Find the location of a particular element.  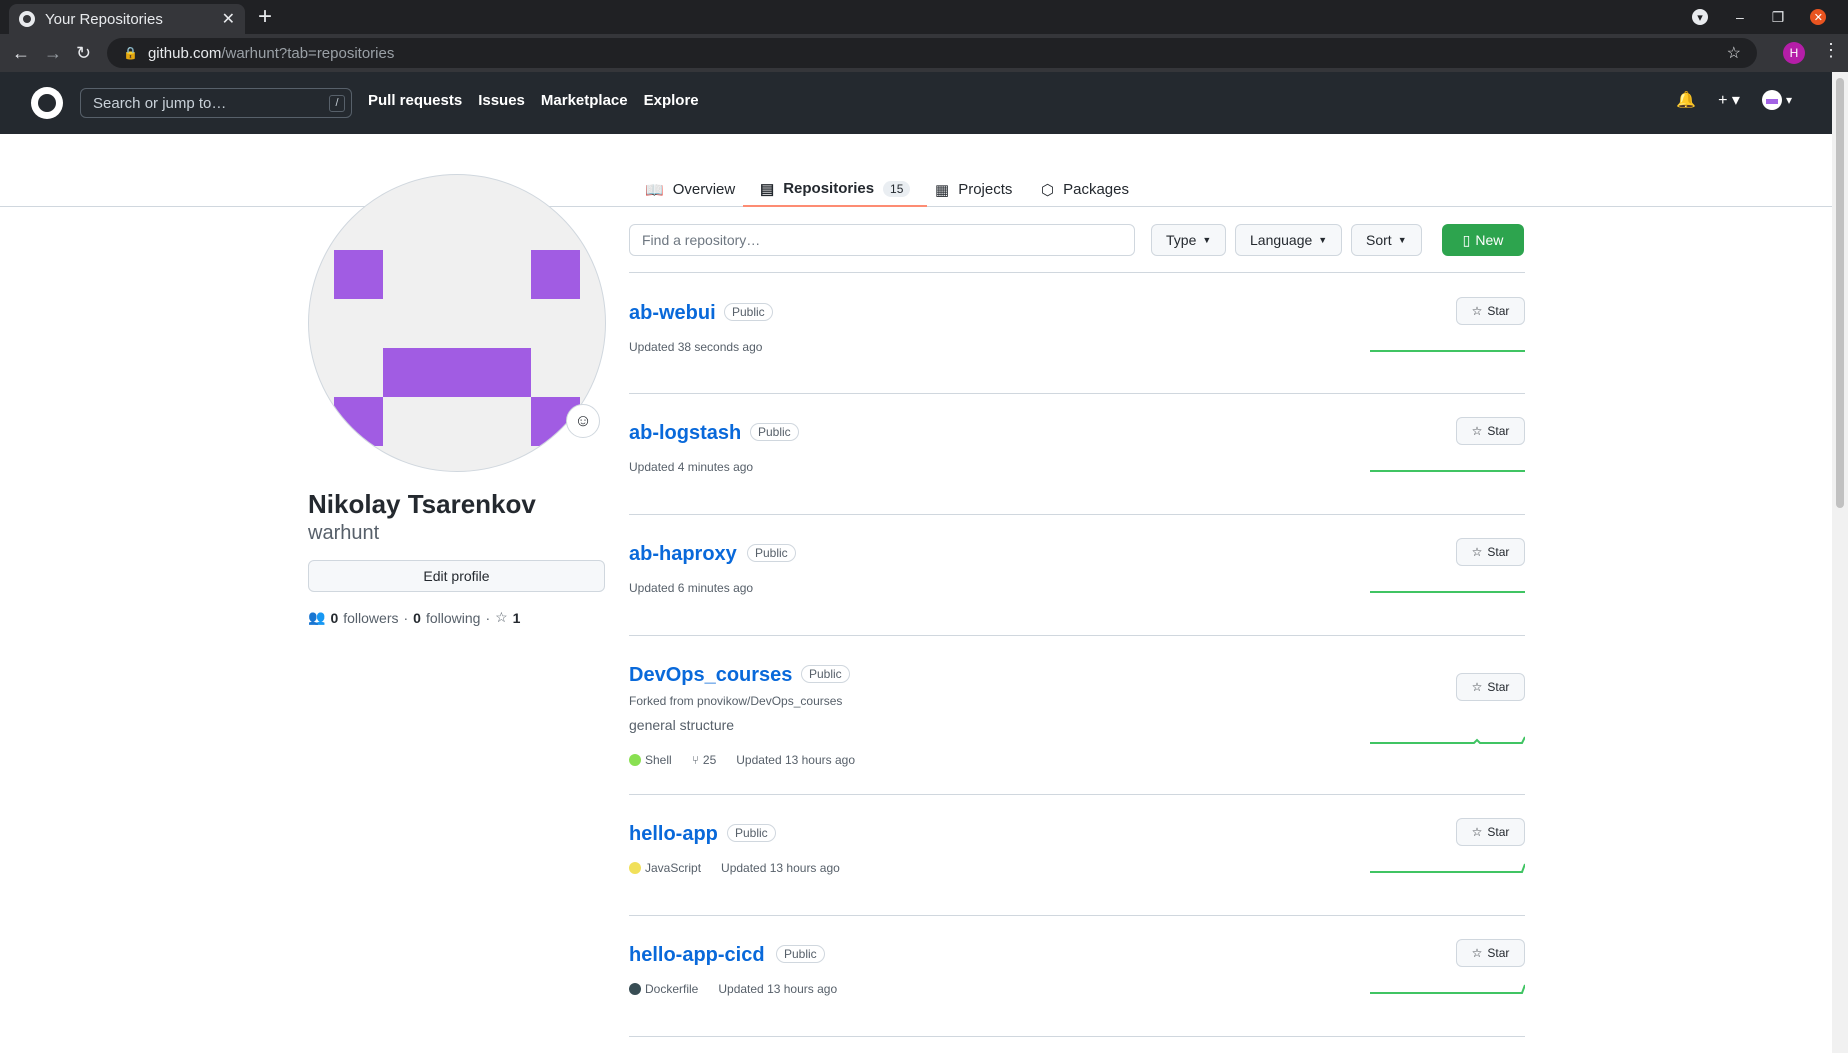

repo-meta: JavaScript Updated 13 hours ago is located at coordinates (734, 868).